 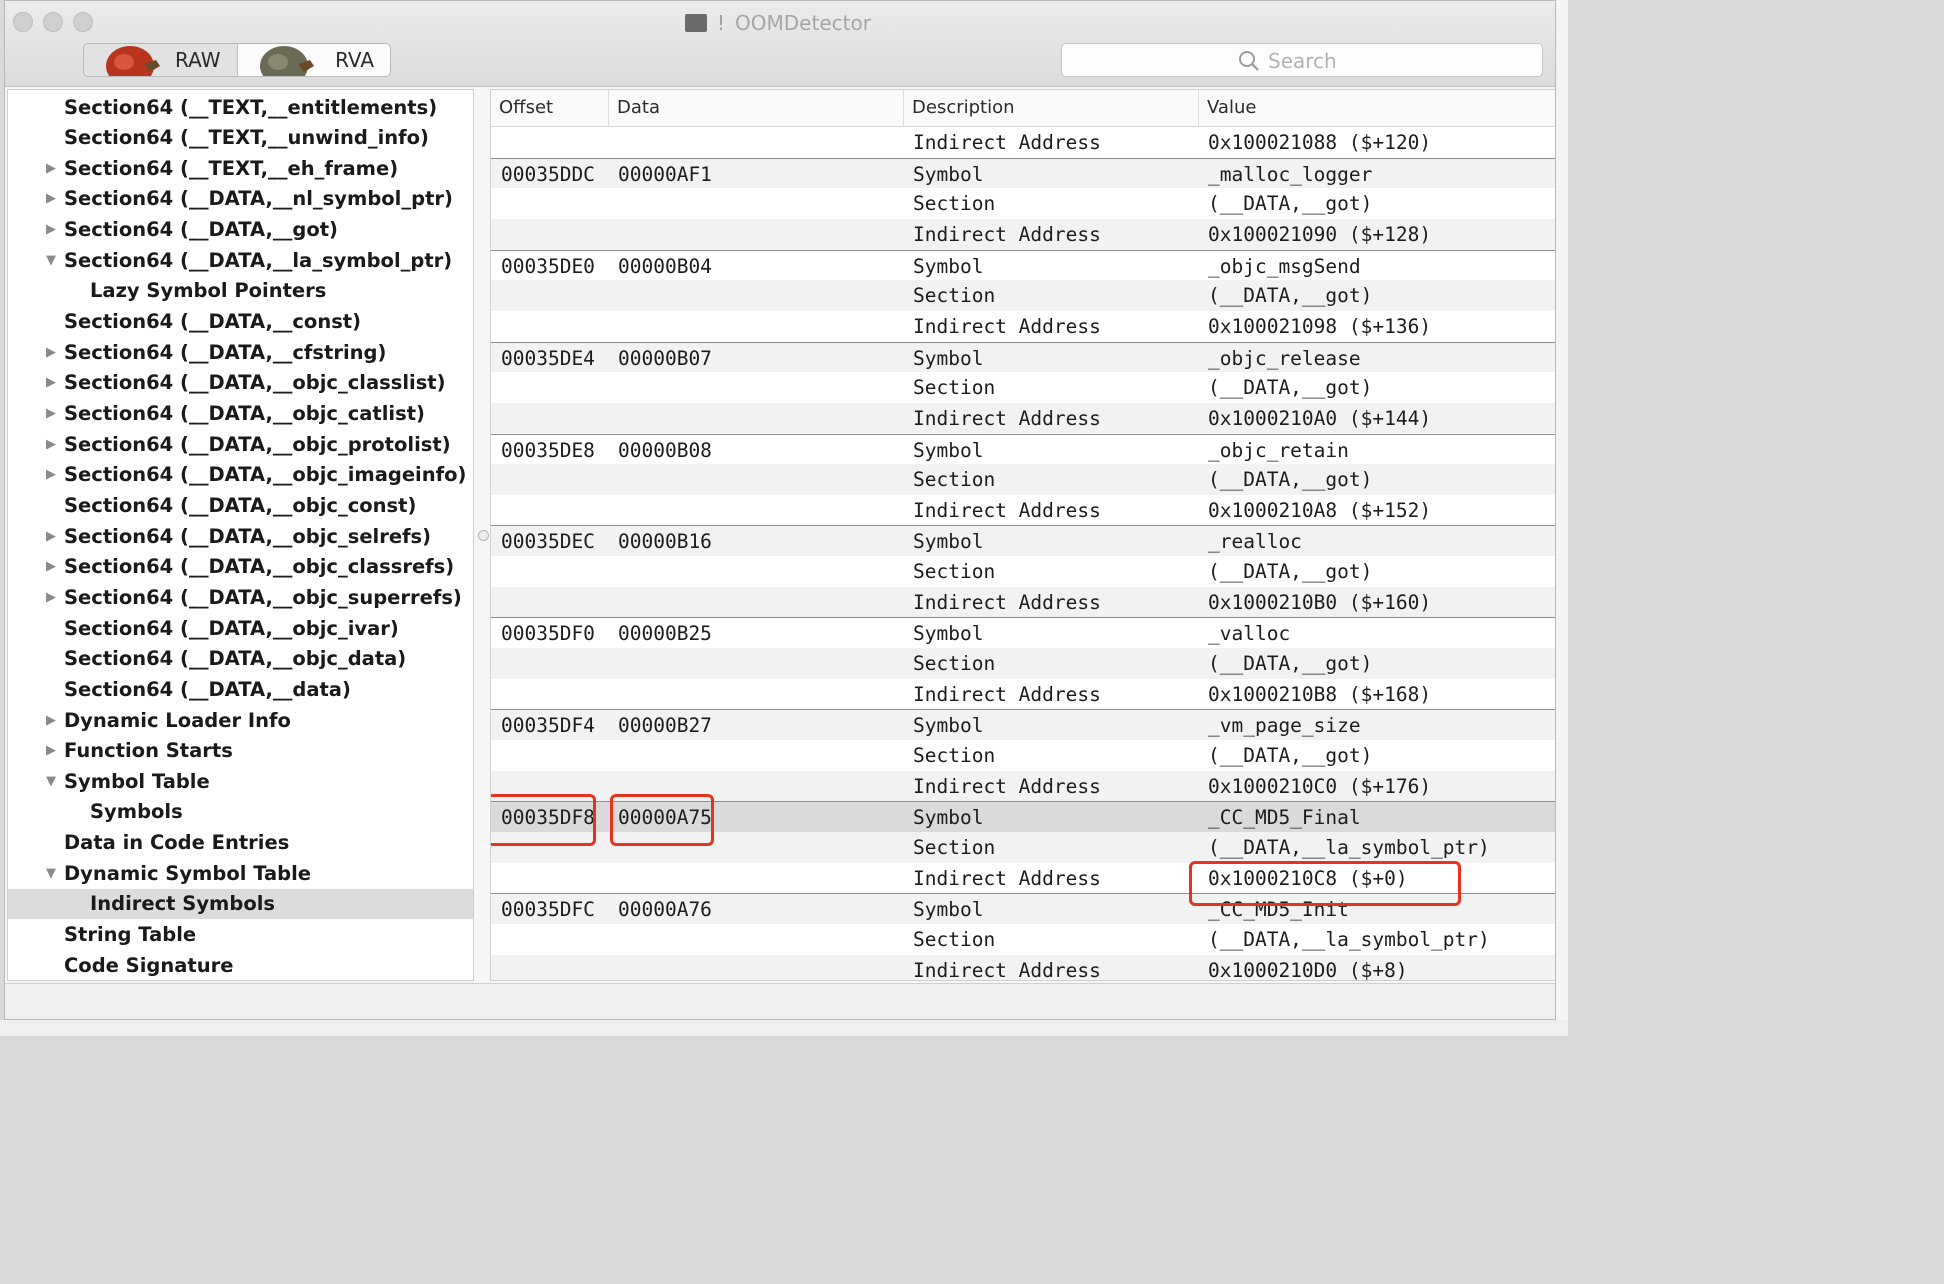 I want to click on table-row: Indirect Address 0x1000210B0 ($+160), so click(x=1023, y=602).